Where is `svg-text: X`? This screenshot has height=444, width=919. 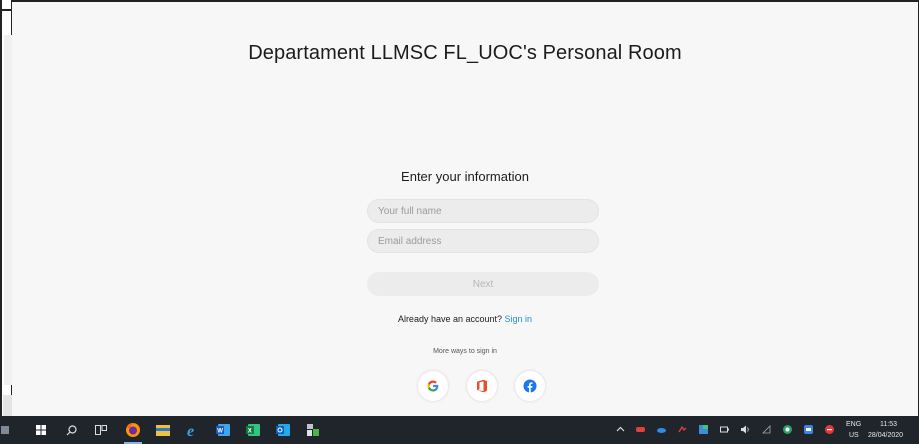
svg-text: X is located at coordinates (250, 432).